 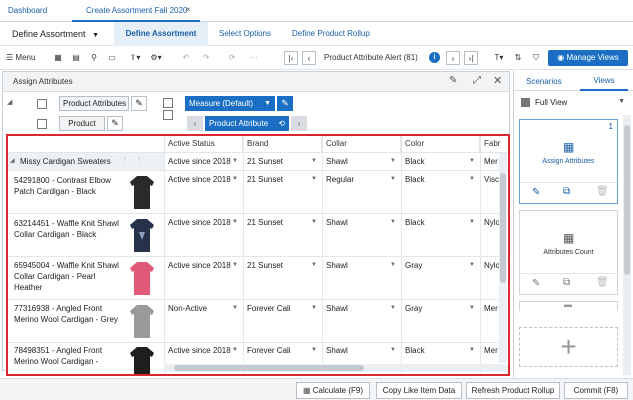 I want to click on text-format-icon: T▾, so click(x=499, y=58).